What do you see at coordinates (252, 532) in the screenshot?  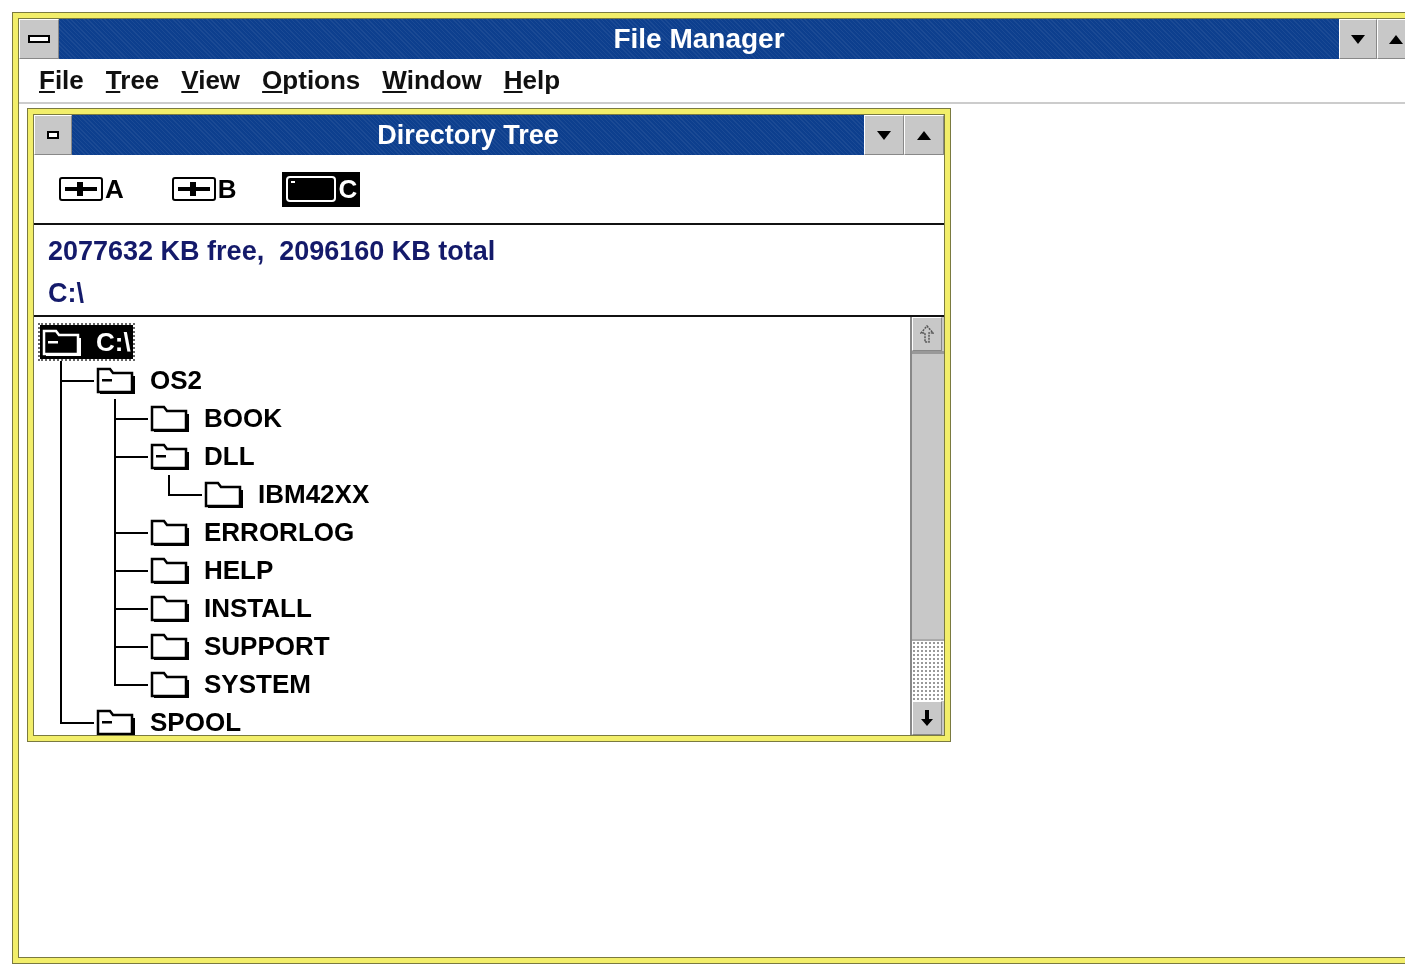 I see `folder-node: ERRORLOG` at bounding box center [252, 532].